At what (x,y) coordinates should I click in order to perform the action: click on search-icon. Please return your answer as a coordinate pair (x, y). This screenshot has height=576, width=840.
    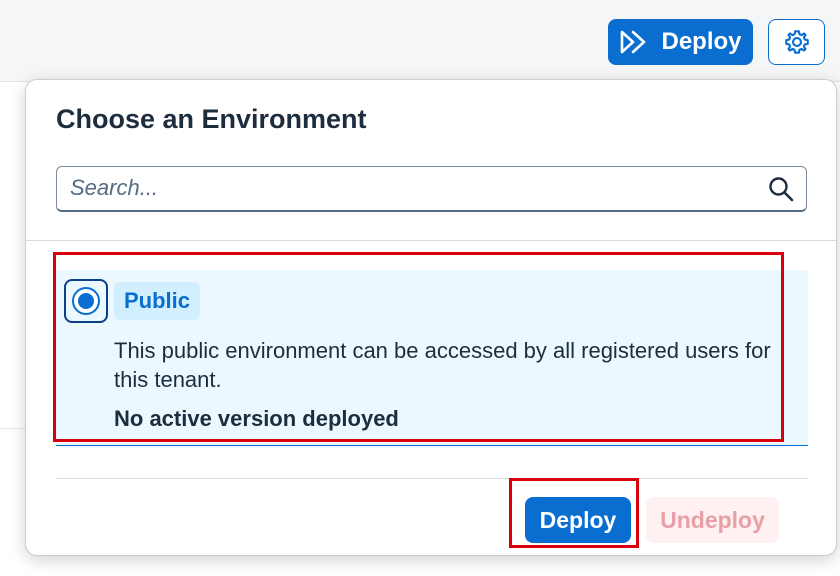
    Looking at the image, I should click on (781, 189).